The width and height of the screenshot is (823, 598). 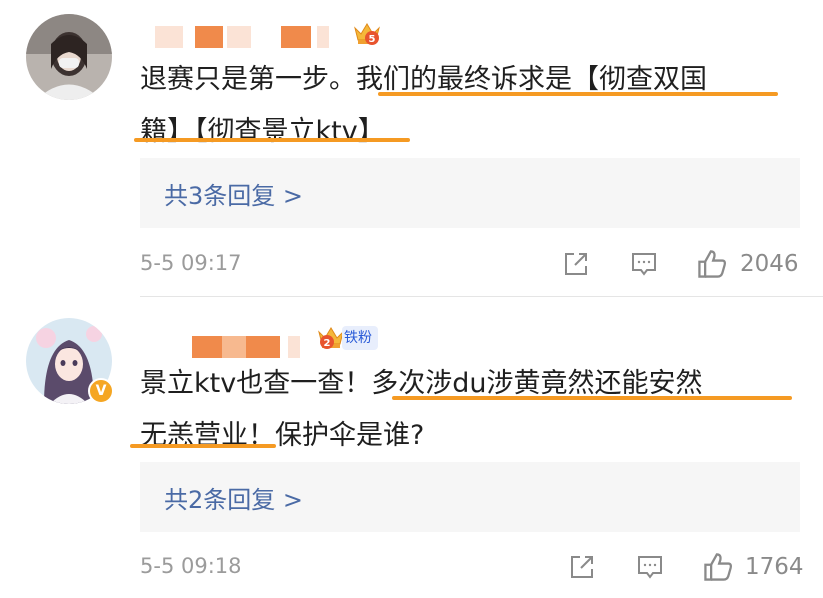 What do you see at coordinates (350, 435) in the screenshot?
I see `comment-text-plain: 保护伞是谁?` at bounding box center [350, 435].